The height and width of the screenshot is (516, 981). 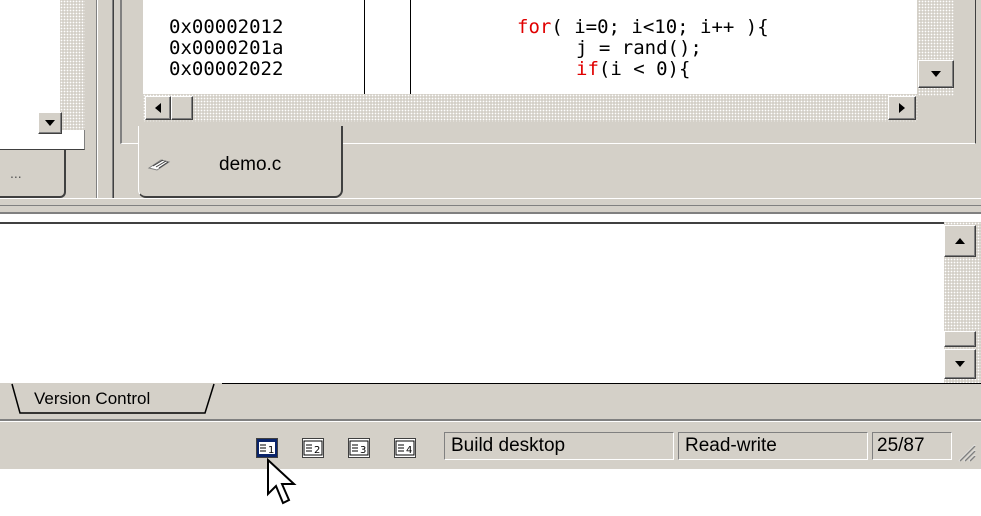 I want to click on editor-scroll-down-button, so click(x=936, y=74).